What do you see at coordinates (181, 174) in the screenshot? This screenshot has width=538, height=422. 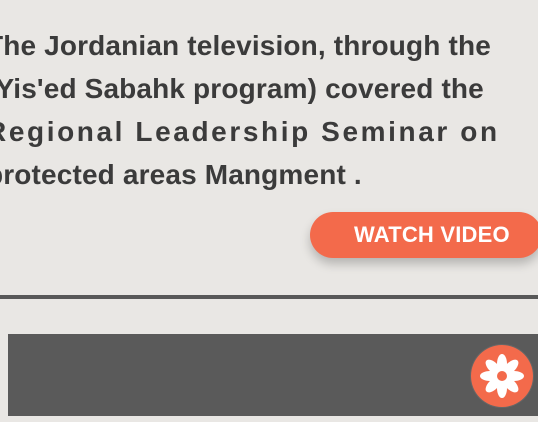 I see `article-line: protected areas Mangment .` at bounding box center [181, 174].